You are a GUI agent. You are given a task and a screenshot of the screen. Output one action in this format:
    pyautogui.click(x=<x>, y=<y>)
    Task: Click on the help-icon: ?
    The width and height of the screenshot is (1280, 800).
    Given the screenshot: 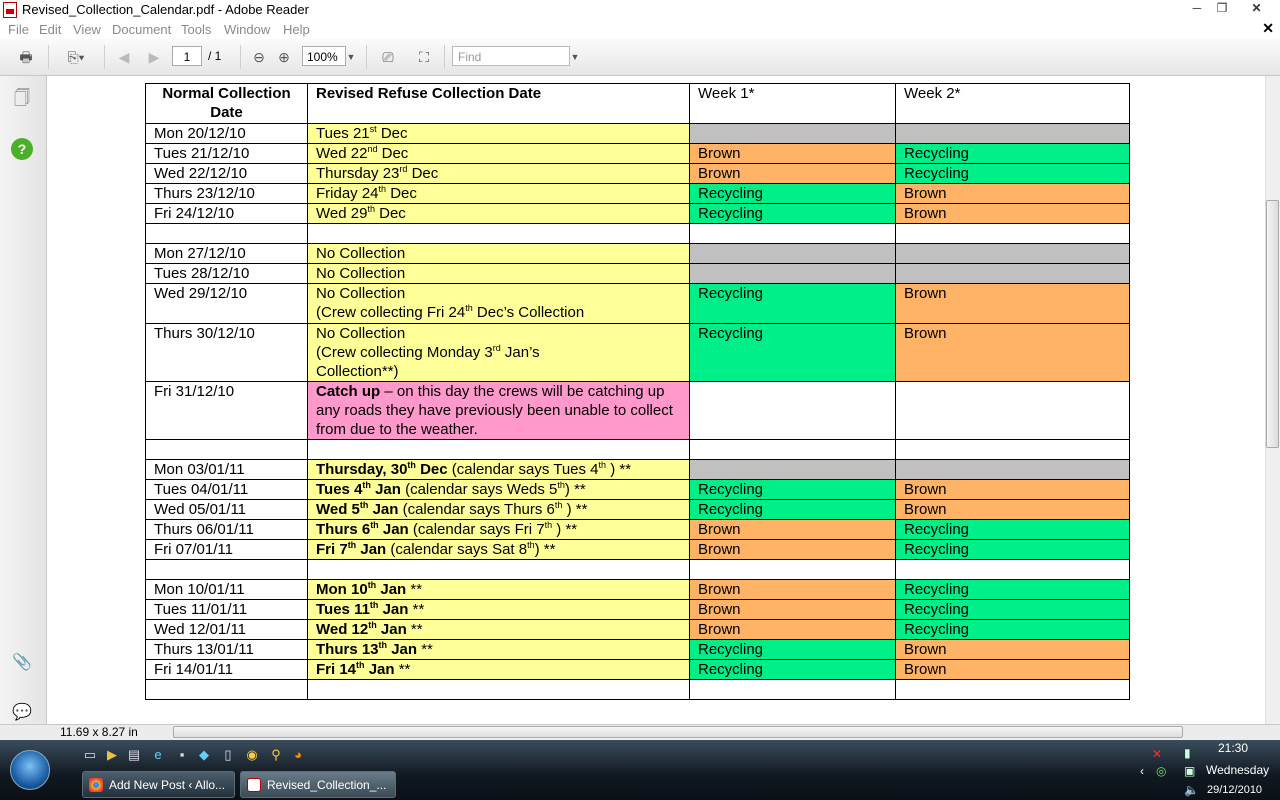 What is the action you would take?
    pyautogui.click(x=22, y=149)
    